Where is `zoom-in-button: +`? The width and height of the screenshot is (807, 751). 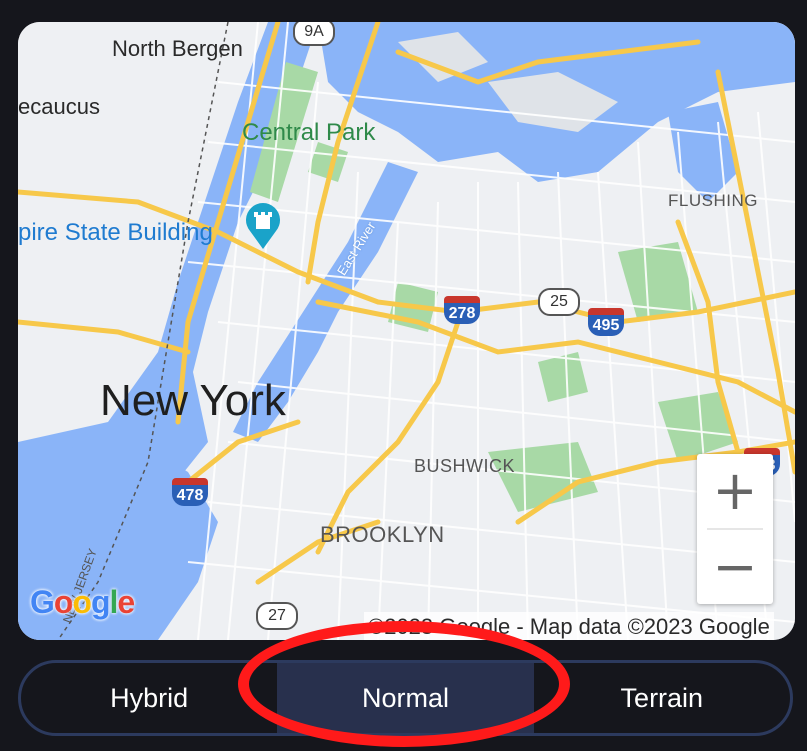 zoom-in-button: + is located at coordinates (735, 491).